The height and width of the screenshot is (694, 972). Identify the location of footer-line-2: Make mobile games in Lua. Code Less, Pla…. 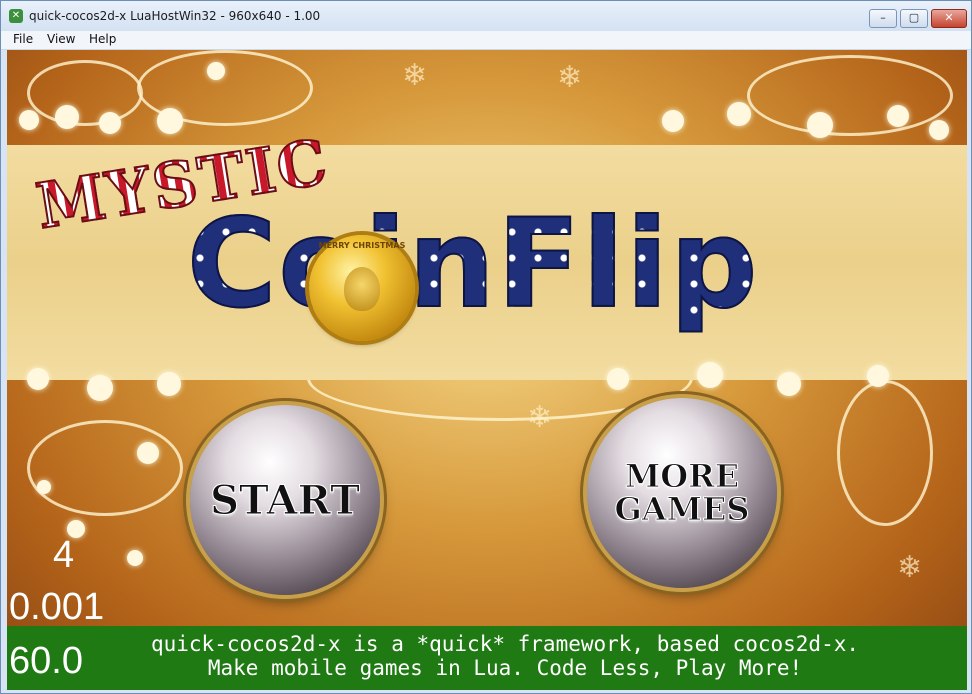
(505, 668).